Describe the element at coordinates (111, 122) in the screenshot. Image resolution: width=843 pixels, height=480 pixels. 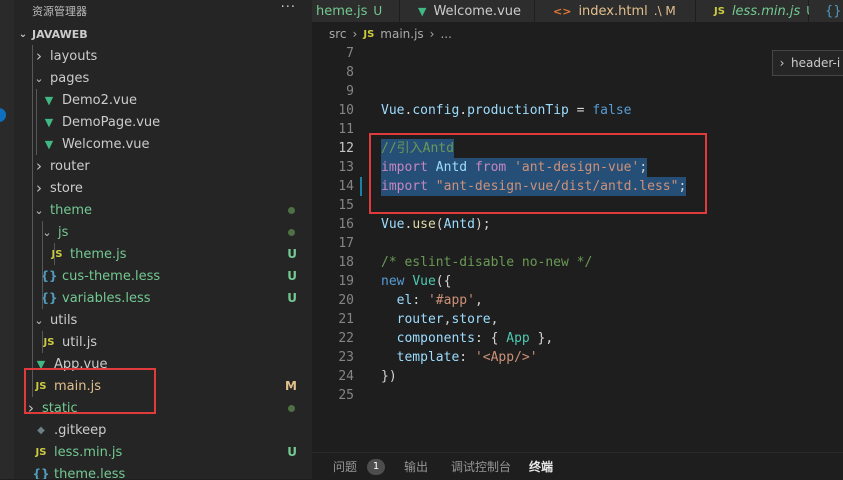
I see `tree-item-label: DemoPage.vue` at that location.